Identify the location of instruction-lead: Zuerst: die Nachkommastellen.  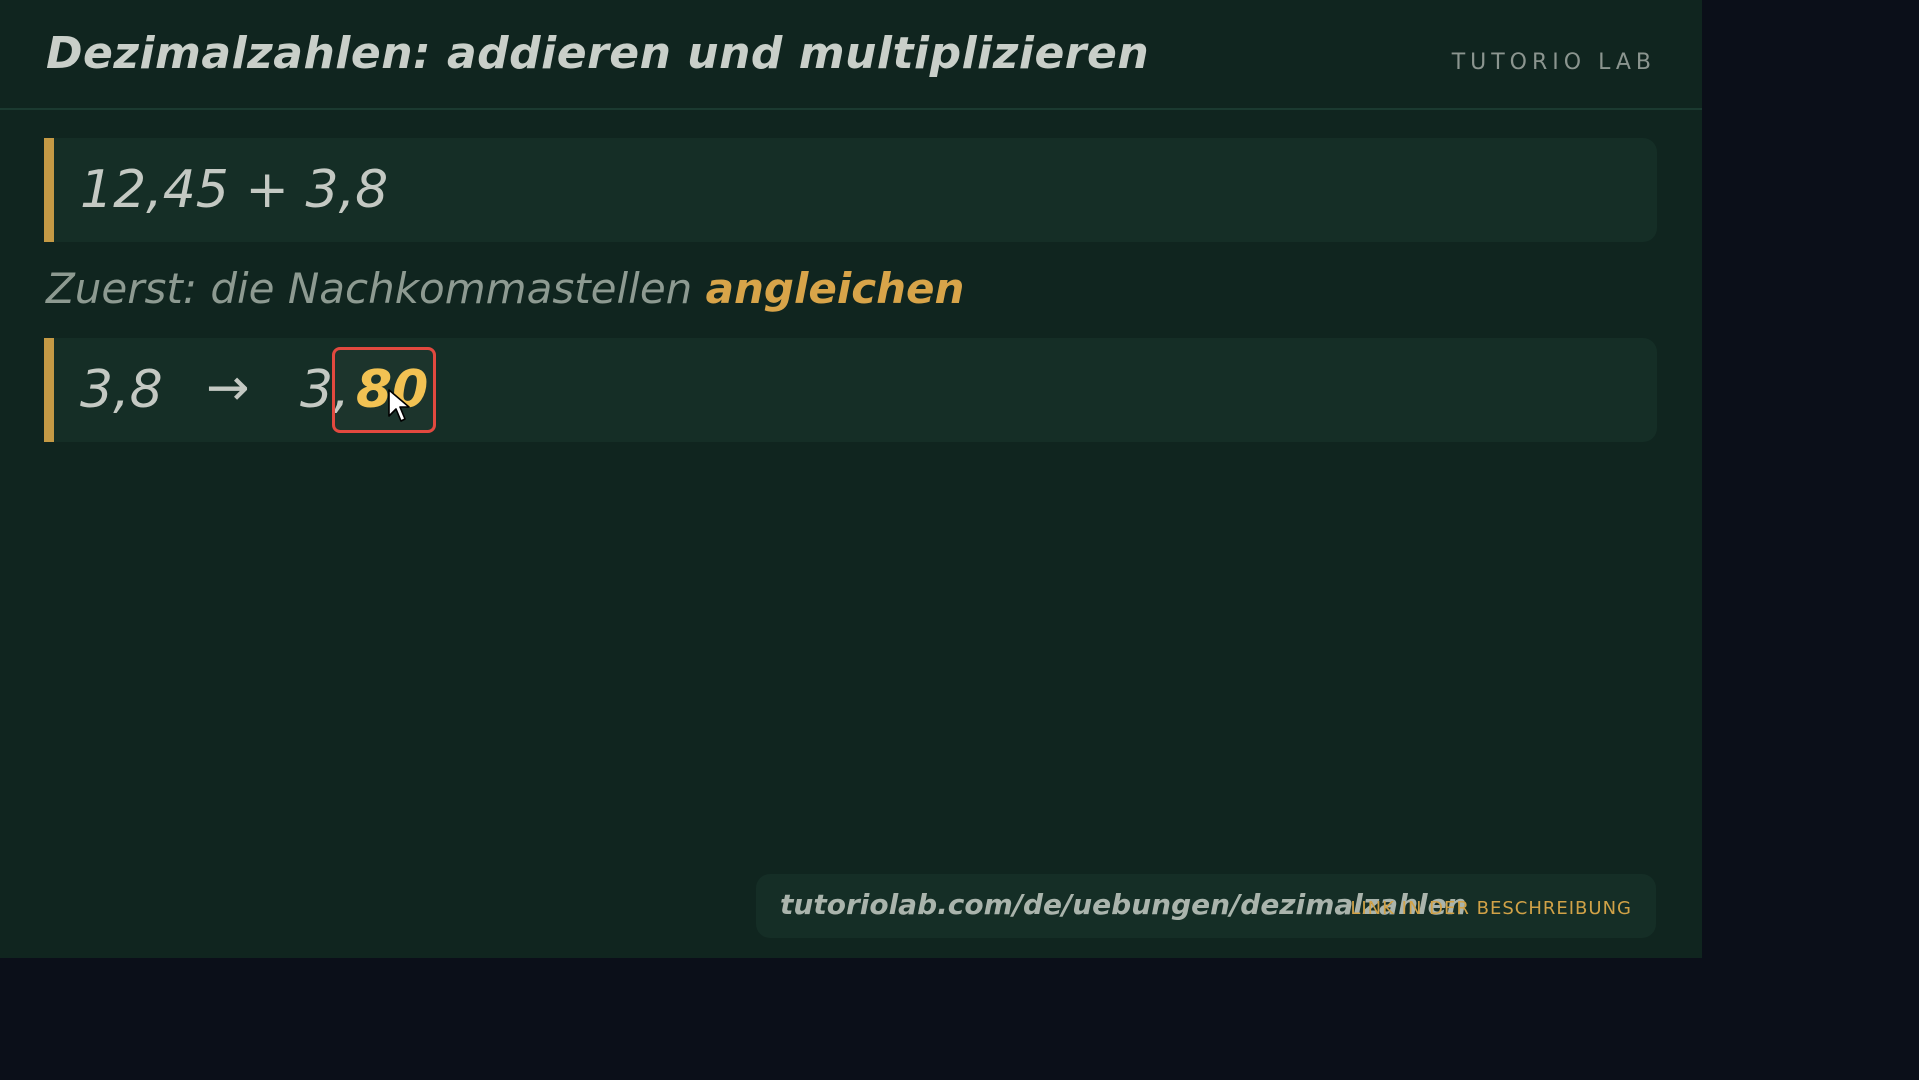
(376, 288).